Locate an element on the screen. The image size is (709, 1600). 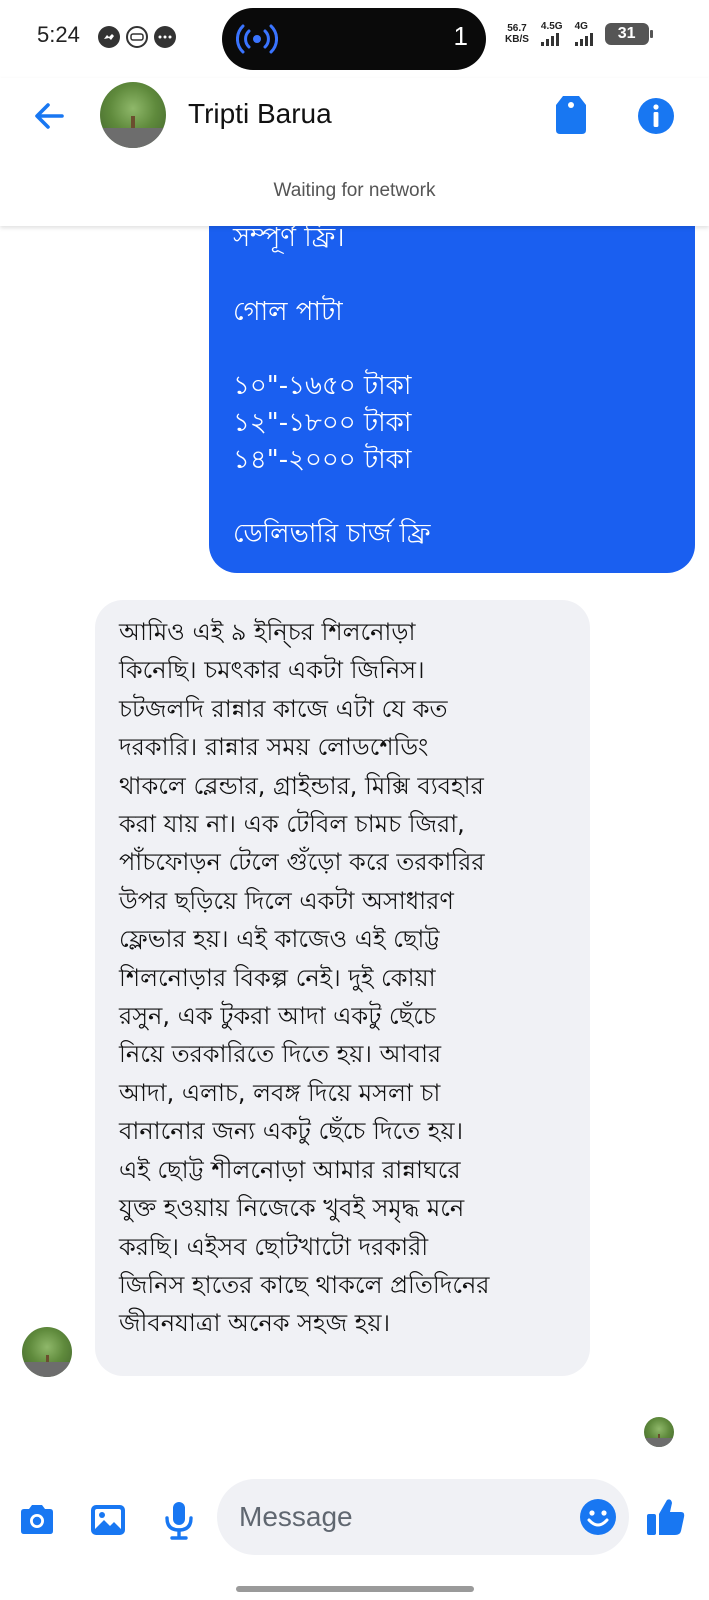
seen-receipt-avatar is located at coordinates (659, 1432).